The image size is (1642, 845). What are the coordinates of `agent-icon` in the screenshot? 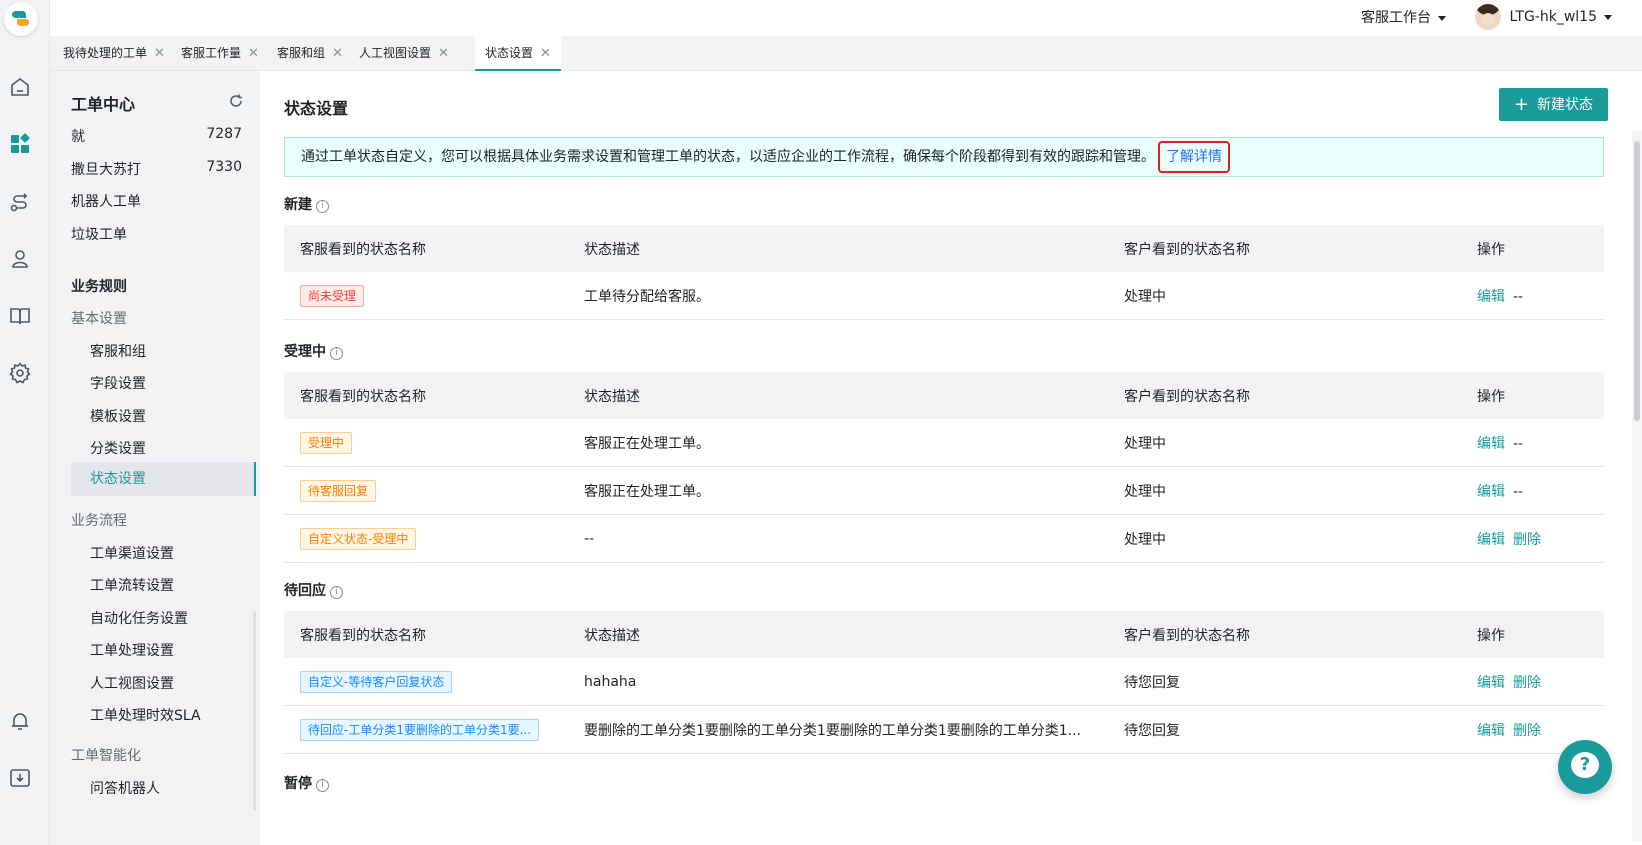 It's located at (20, 259).